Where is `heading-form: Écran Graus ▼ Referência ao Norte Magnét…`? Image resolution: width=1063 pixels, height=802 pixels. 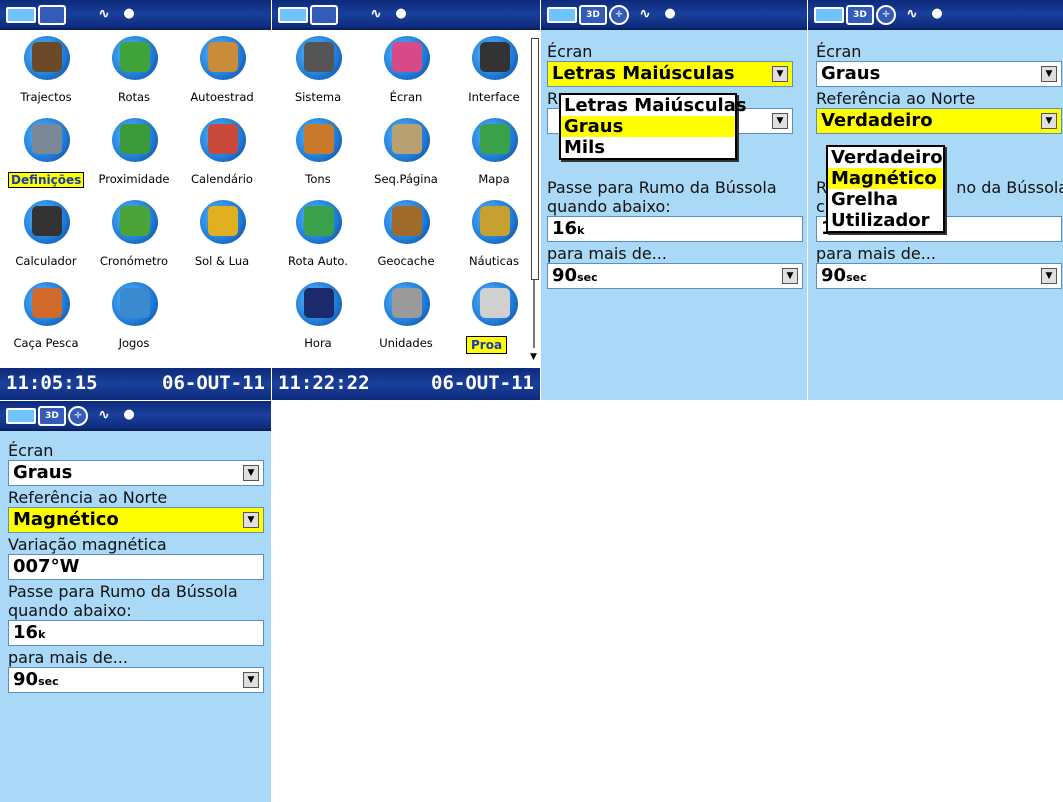 heading-form: Écran Graus ▼ Referência ao Norte Magnét… is located at coordinates (139, 568).